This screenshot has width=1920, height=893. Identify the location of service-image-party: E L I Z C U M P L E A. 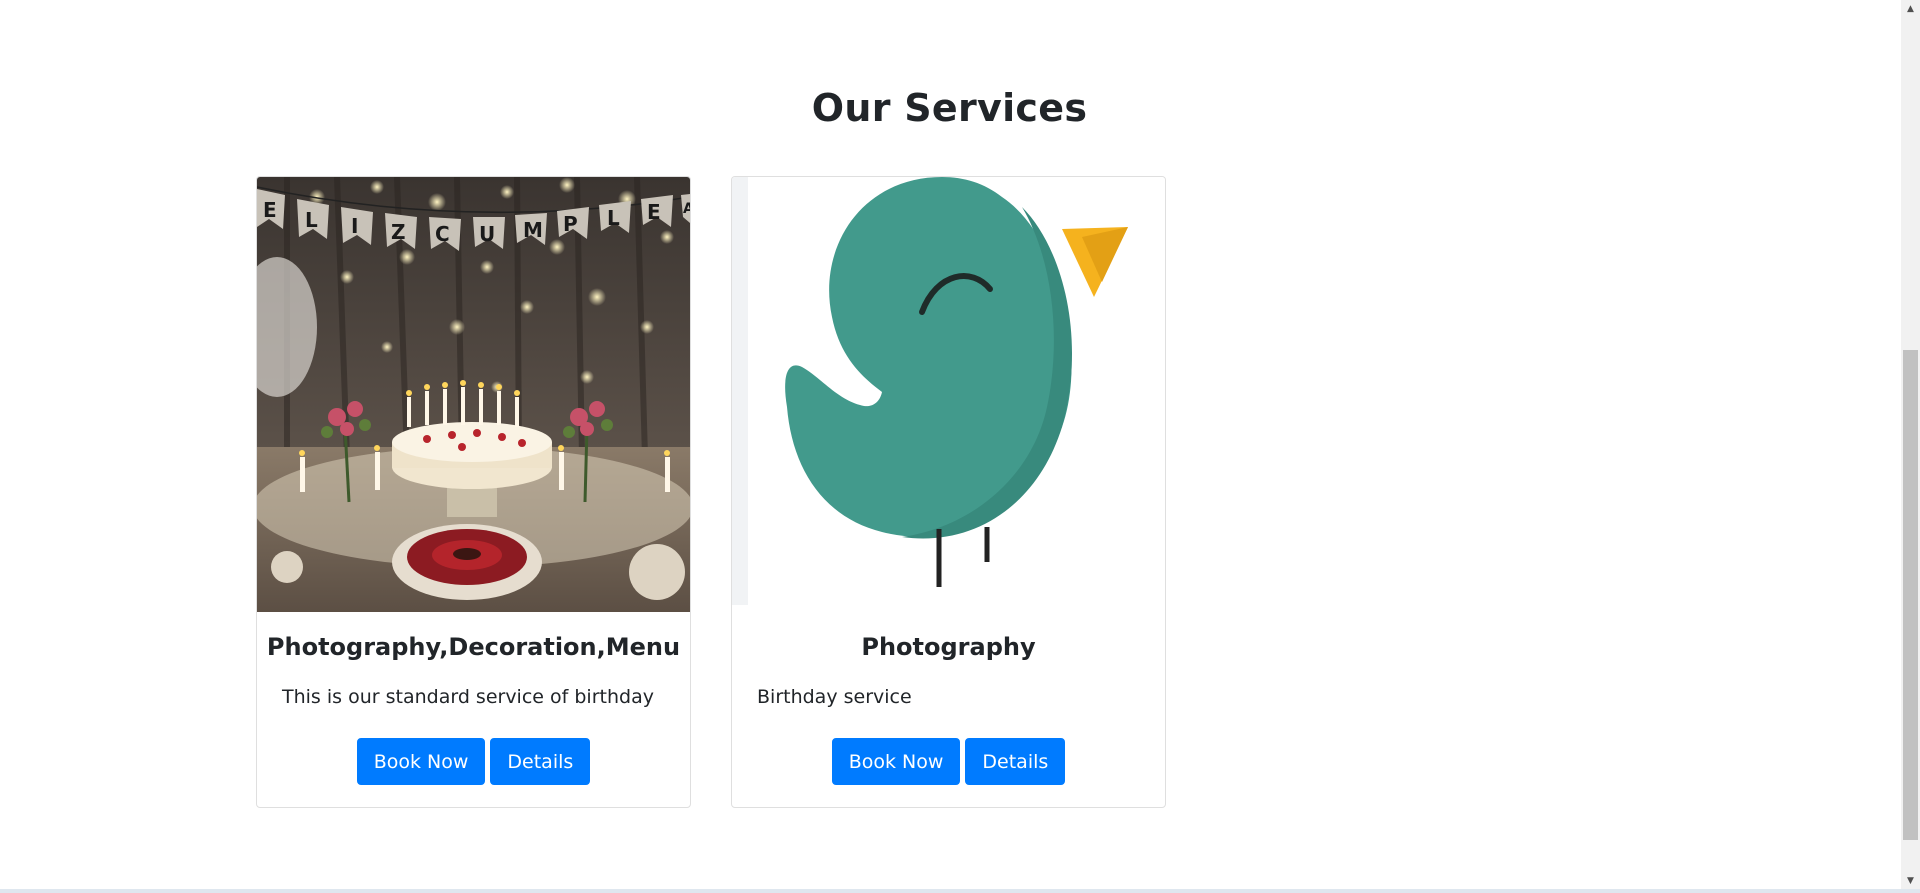
(473, 394).